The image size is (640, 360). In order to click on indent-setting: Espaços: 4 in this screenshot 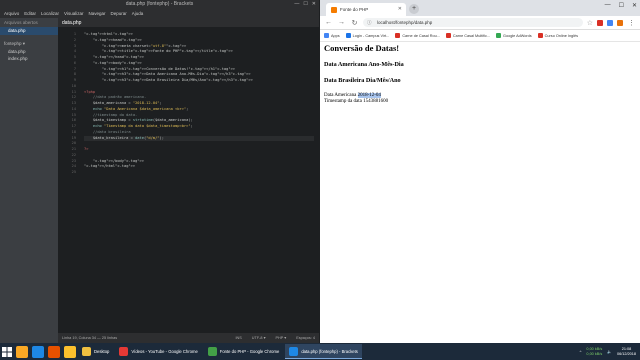, I will do `click(305, 338)`.